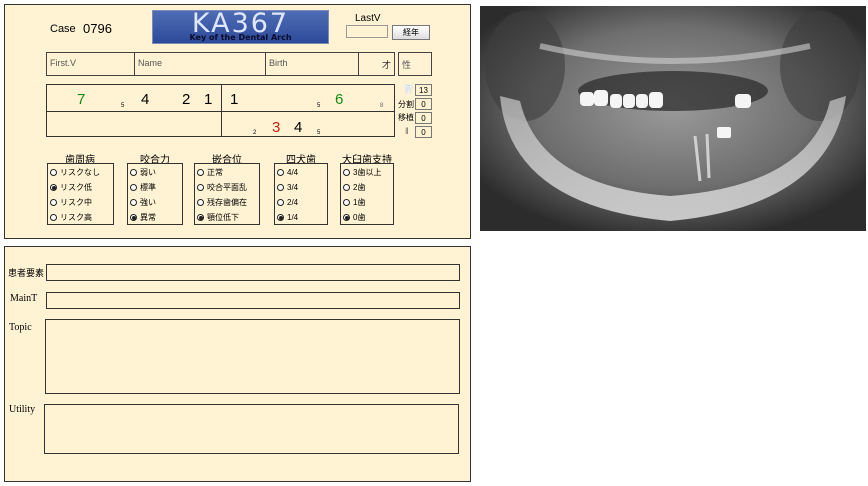 This screenshot has height=486, width=868. What do you see at coordinates (234, 99) in the screenshot?
I see `tooth-upper-left-1: 1` at bounding box center [234, 99].